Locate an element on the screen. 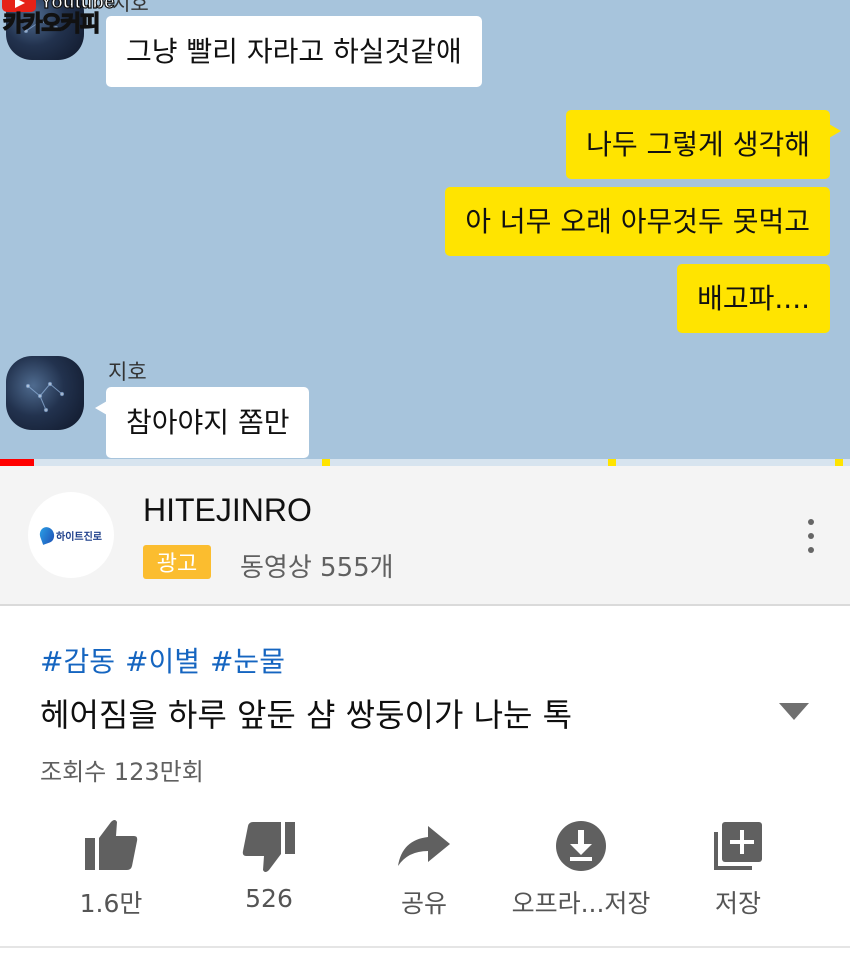 The image size is (850, 953). channel-watermark: Youtube 카카오커피 is located at coordinates (57, 19).